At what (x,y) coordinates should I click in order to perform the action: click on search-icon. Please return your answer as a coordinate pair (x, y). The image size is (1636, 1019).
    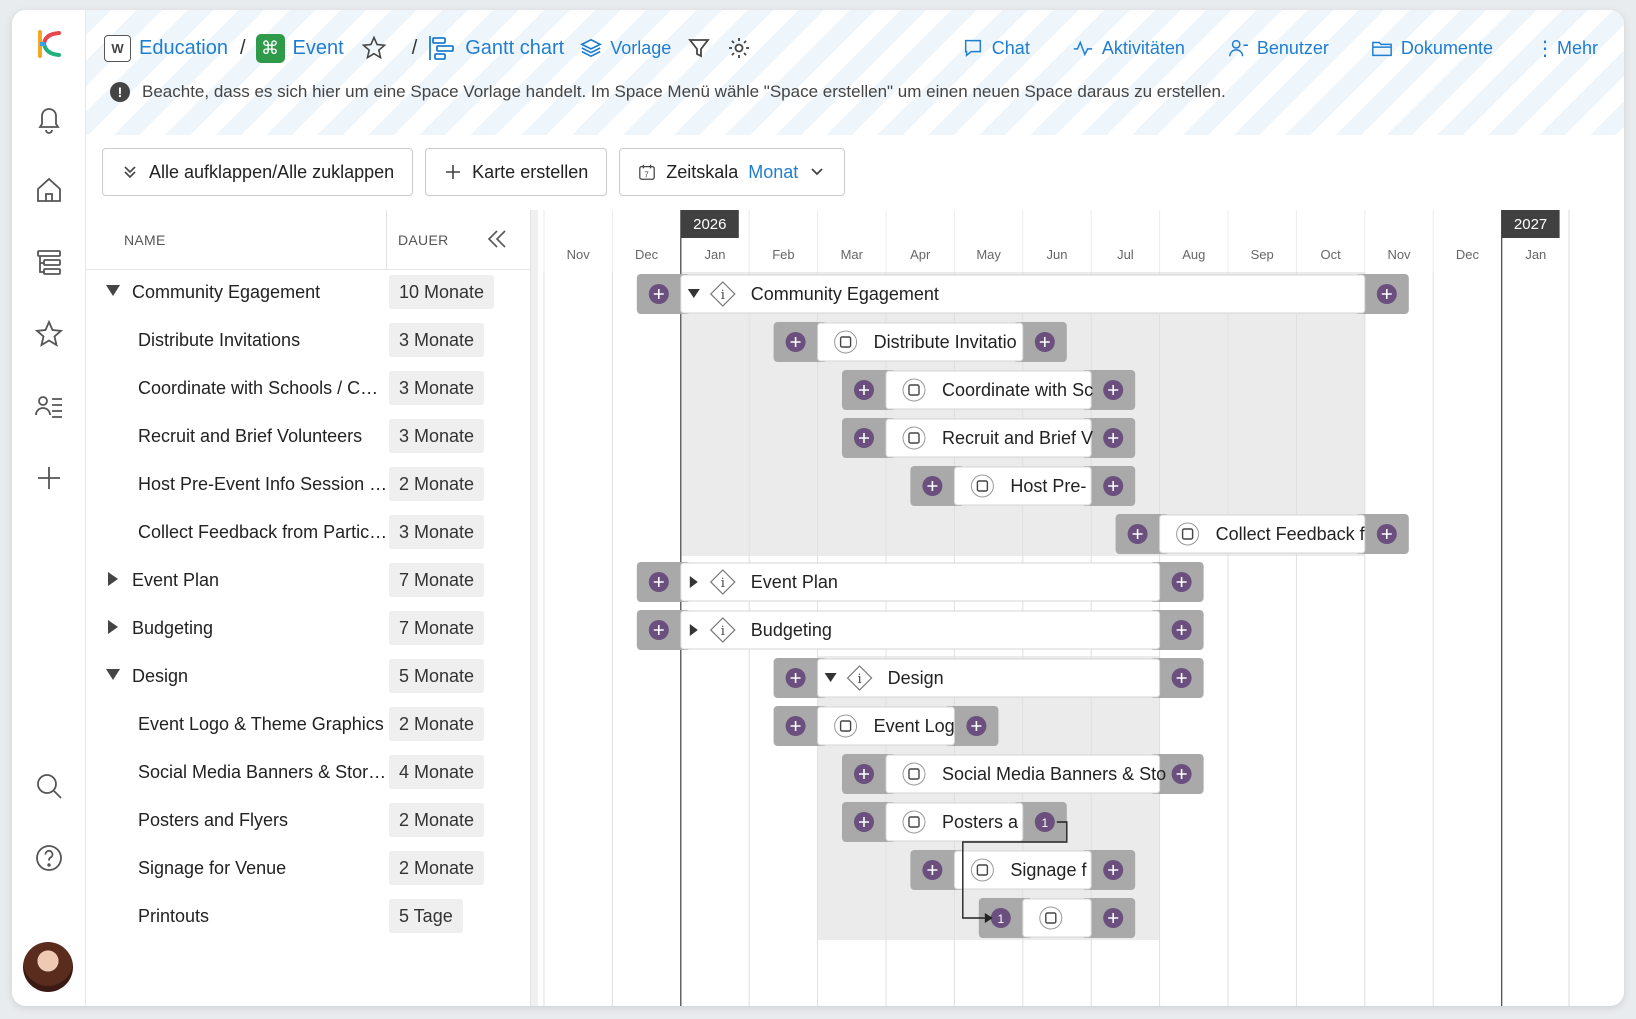
    Looking at the image, I should click on (49, 786).